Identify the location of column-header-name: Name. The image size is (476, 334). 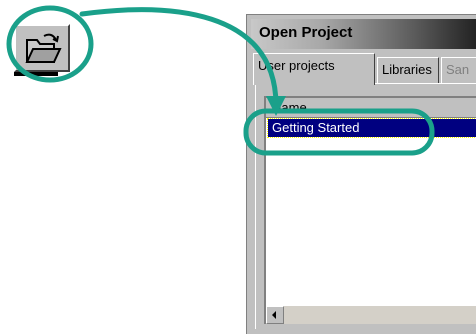
(371, 108).